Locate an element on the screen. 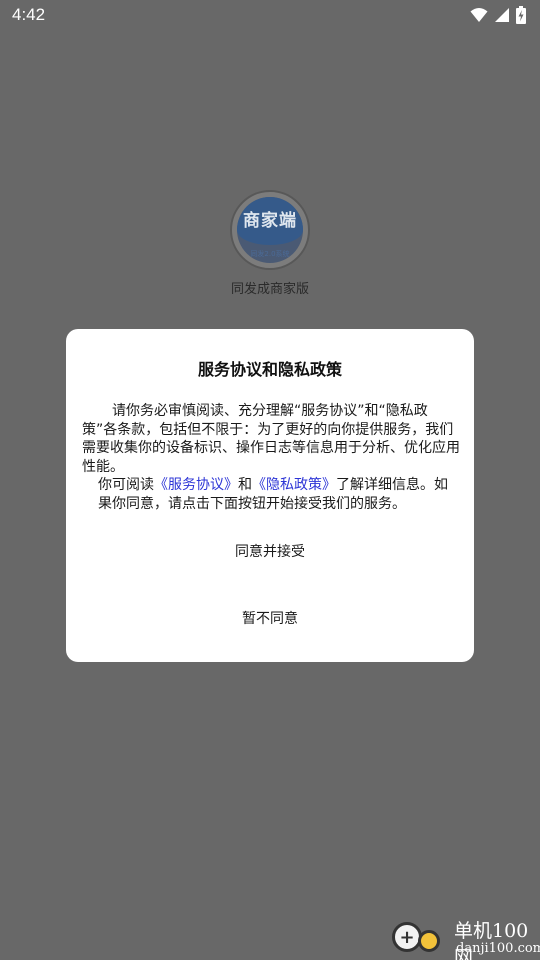  conjunction-text: 和 is located at coordinates (245, 485).